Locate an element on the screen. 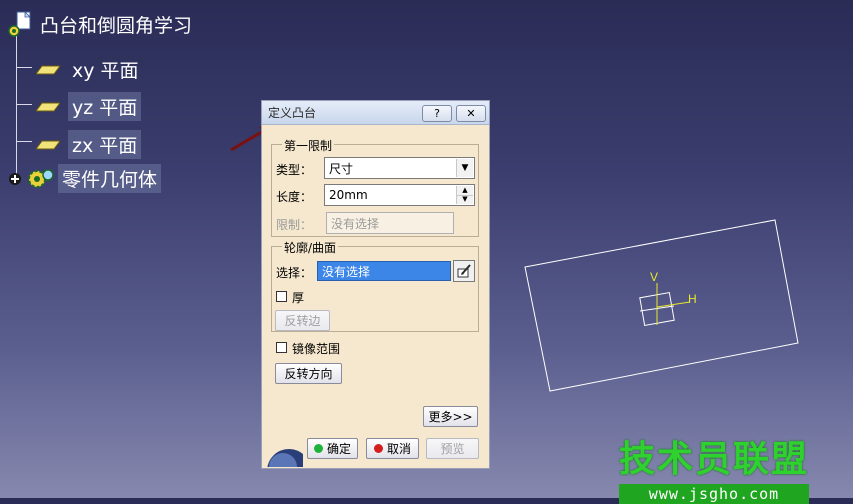 This screenshot has width=853, height=504. limit-field: 没有选择 is located at coordinates (390, 223).